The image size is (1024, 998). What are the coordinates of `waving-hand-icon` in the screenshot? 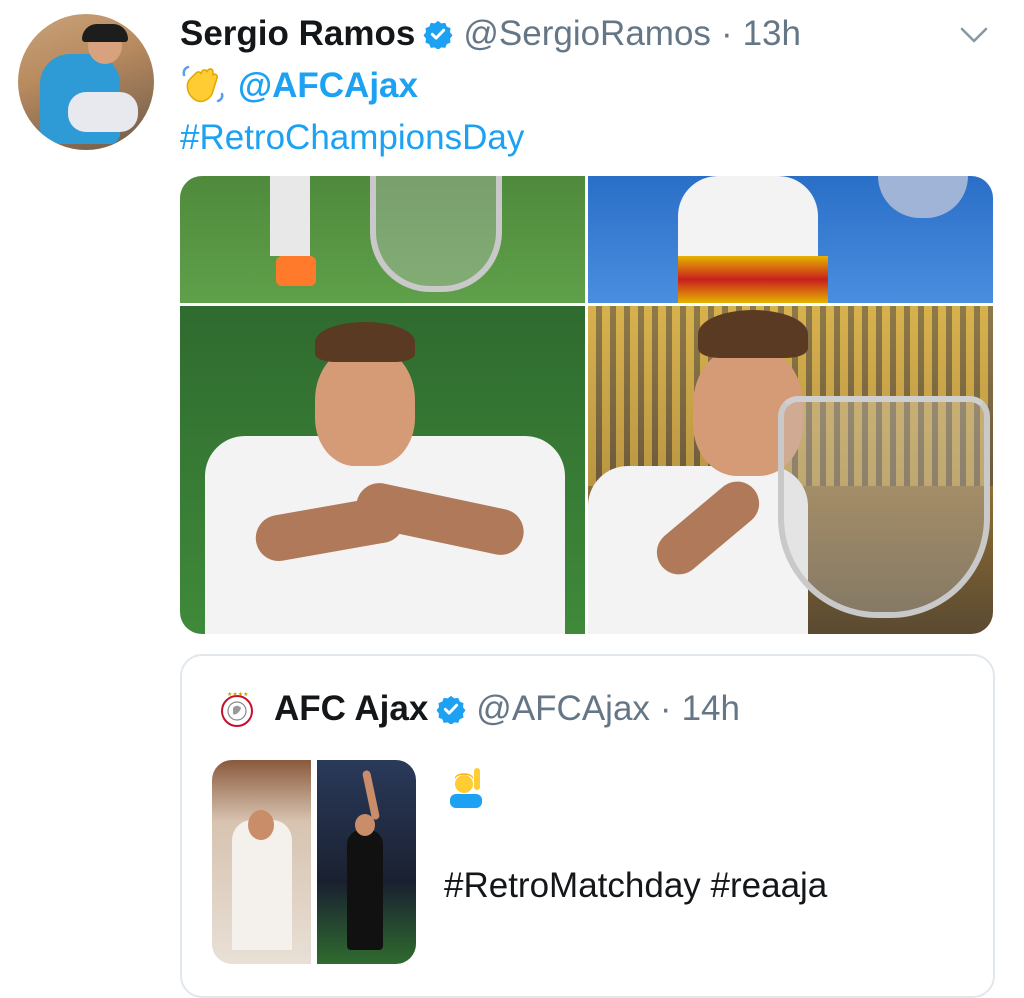 It's located at (203, 84).